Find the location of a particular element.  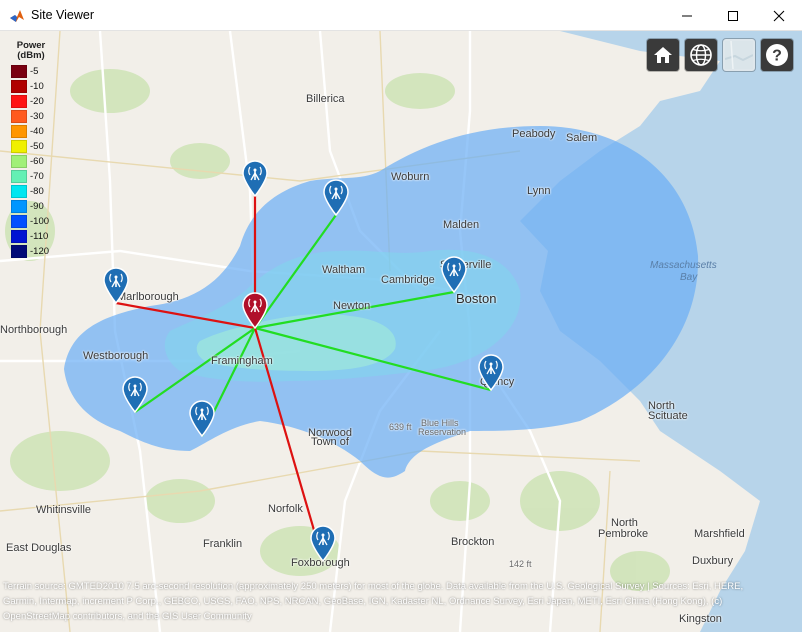

close-button is located at coordinates (779, 15).